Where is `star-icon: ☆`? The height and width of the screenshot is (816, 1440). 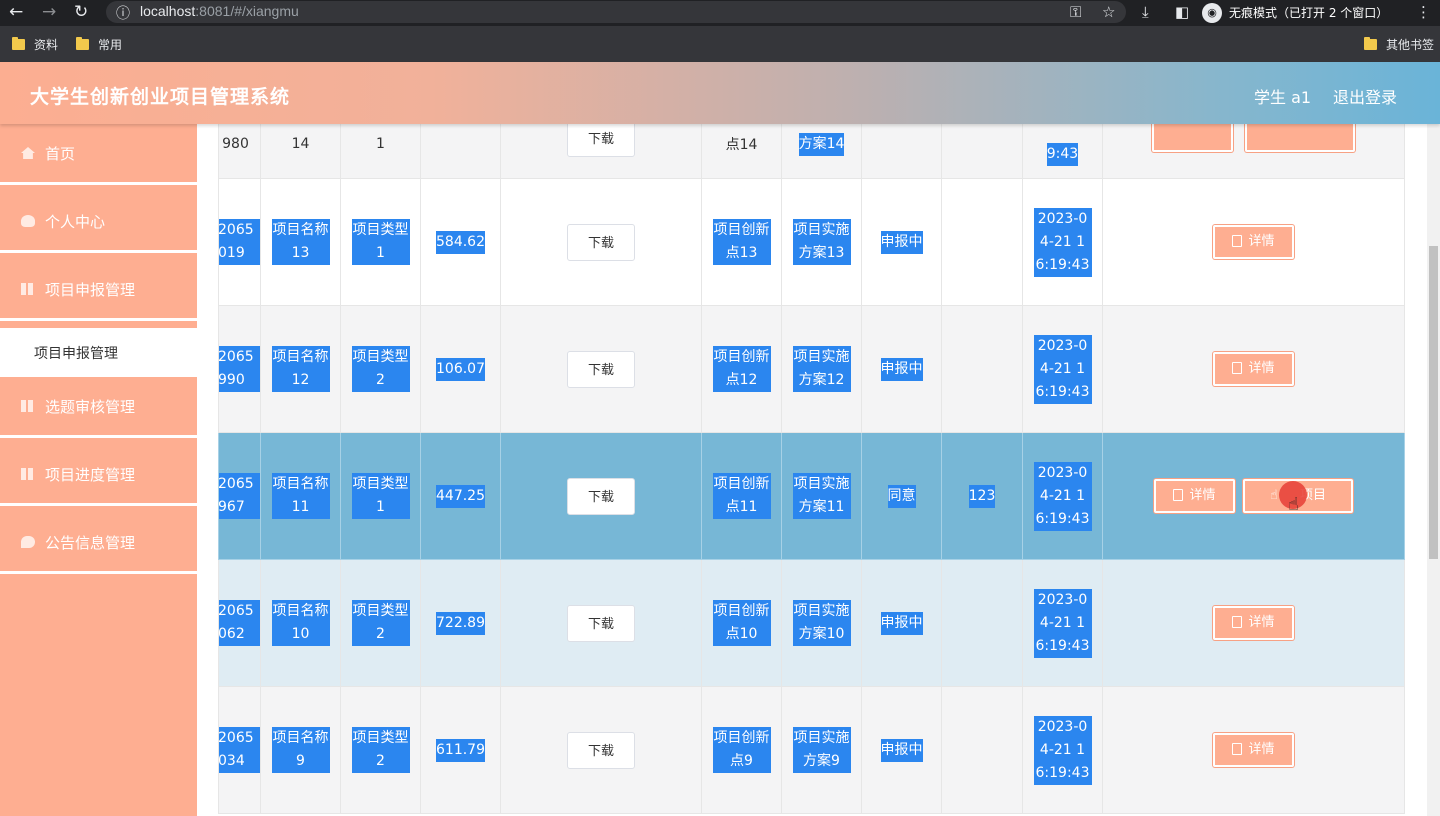
star-icon: ☆ is located at coordinates (1108, 12).